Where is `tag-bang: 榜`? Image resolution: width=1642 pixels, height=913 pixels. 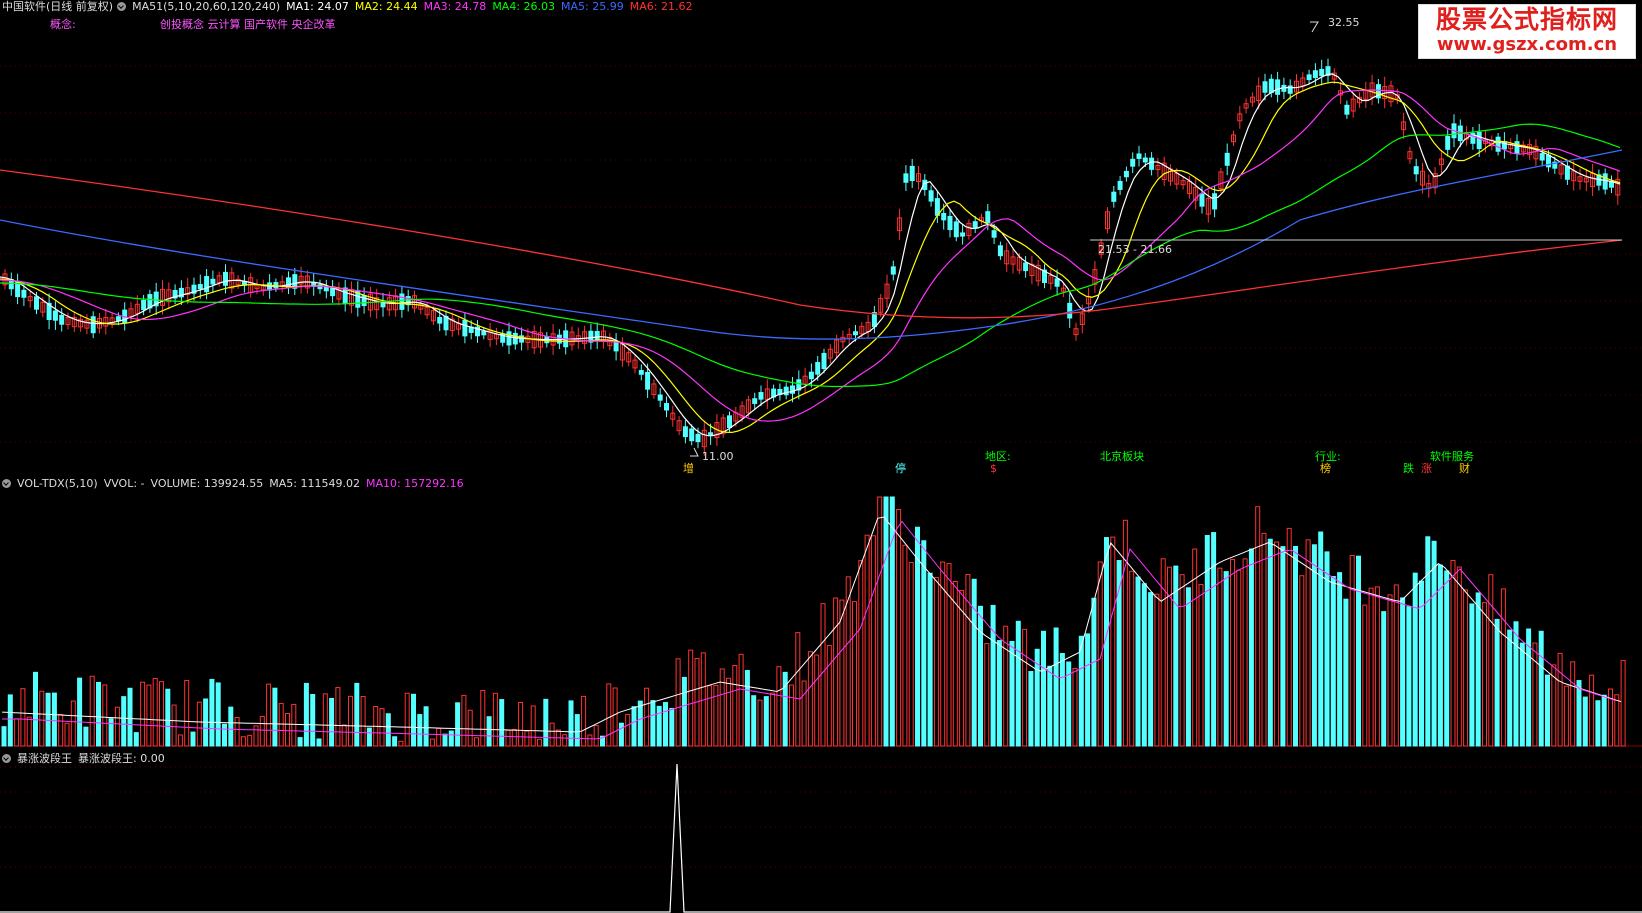
tag-bang: 榜 is located at coordinates (1325, 469).